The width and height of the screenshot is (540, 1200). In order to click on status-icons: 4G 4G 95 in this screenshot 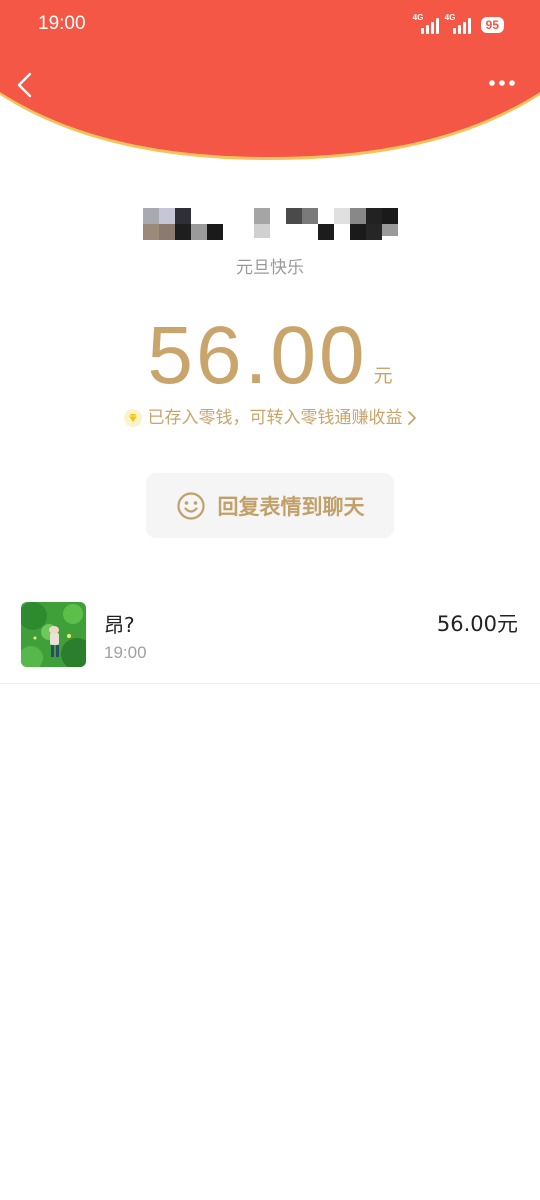, I will do `click(458, 24)`.